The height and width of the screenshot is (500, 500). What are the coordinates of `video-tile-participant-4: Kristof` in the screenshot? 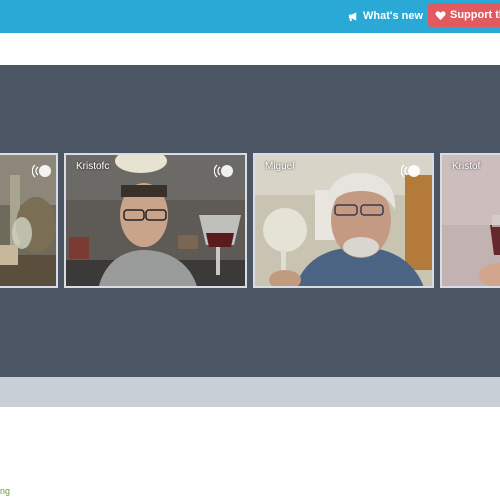 It's located at (470, 220).